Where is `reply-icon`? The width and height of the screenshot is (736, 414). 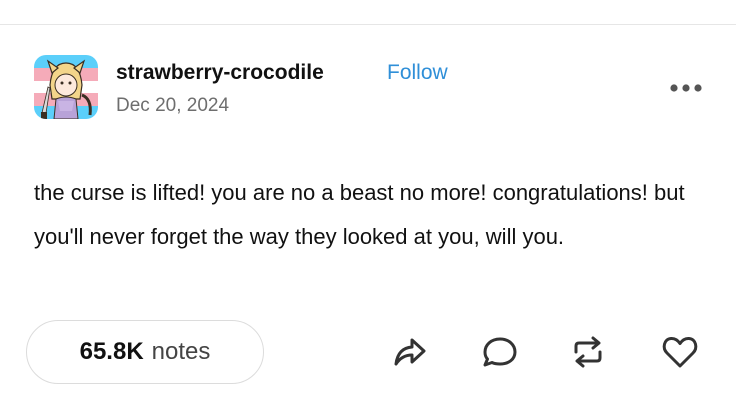 reply-icon is located at coordinates (500, 352).